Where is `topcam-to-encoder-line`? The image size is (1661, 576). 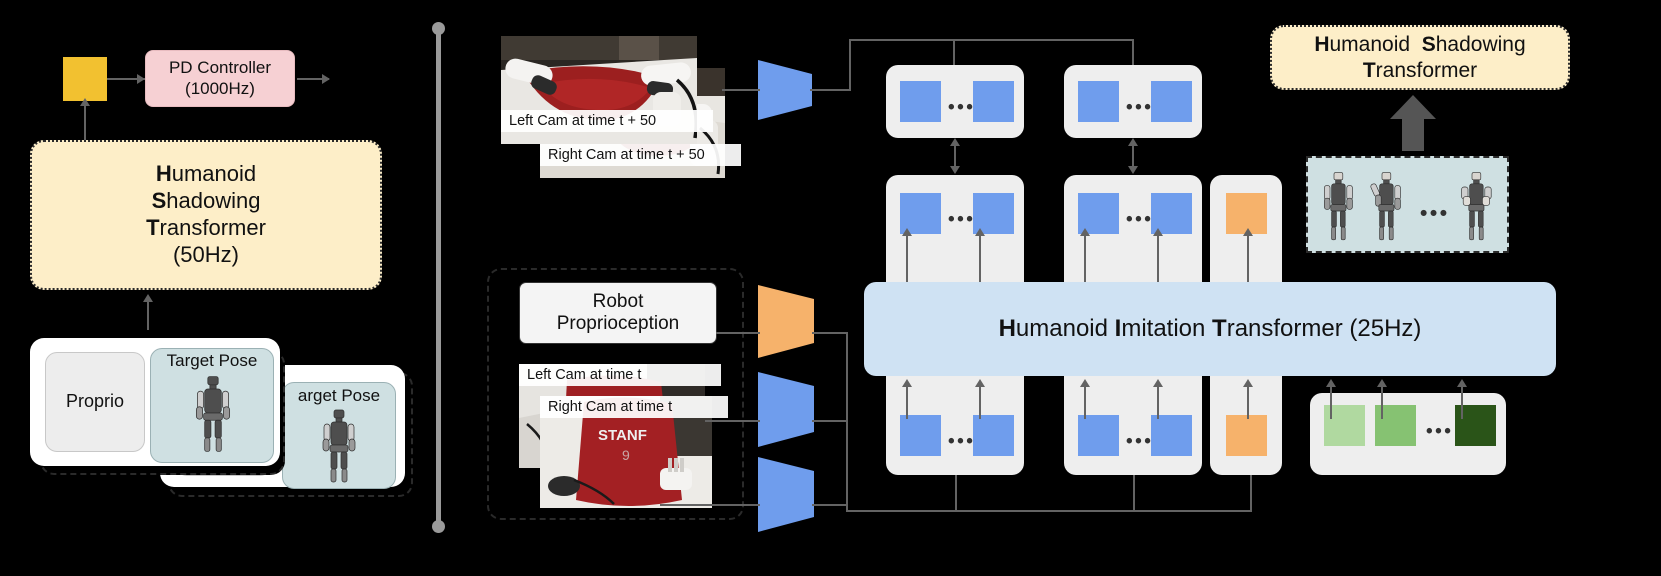
topcam-to-encoder-line is located at coordinates (741, 90).